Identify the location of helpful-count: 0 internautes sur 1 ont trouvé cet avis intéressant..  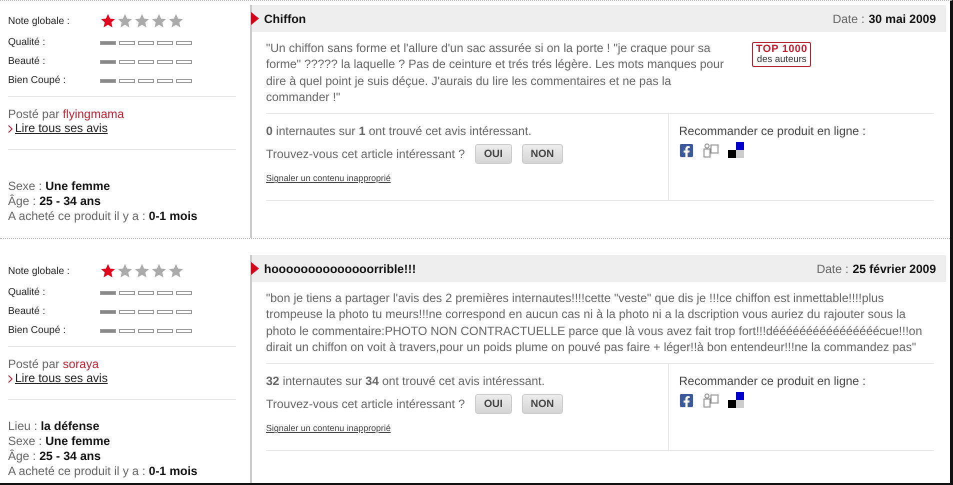
(399, 131).